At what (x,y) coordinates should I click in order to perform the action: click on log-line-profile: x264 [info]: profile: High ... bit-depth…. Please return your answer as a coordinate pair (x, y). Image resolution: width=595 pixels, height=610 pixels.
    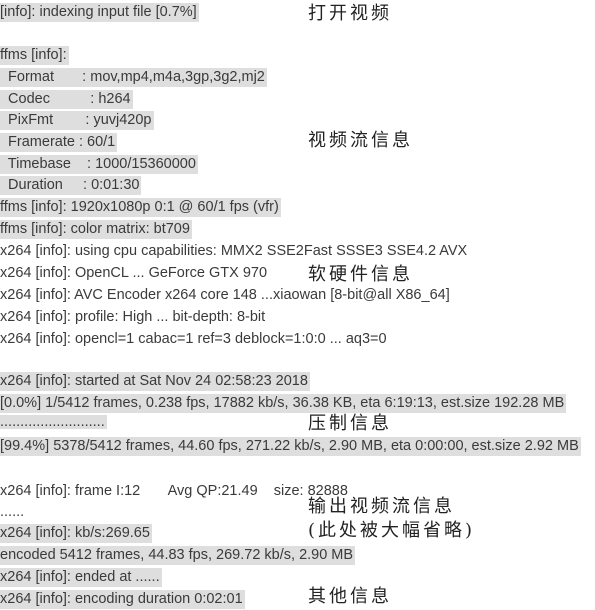
    Looking at the image, I should click on (133, 317).